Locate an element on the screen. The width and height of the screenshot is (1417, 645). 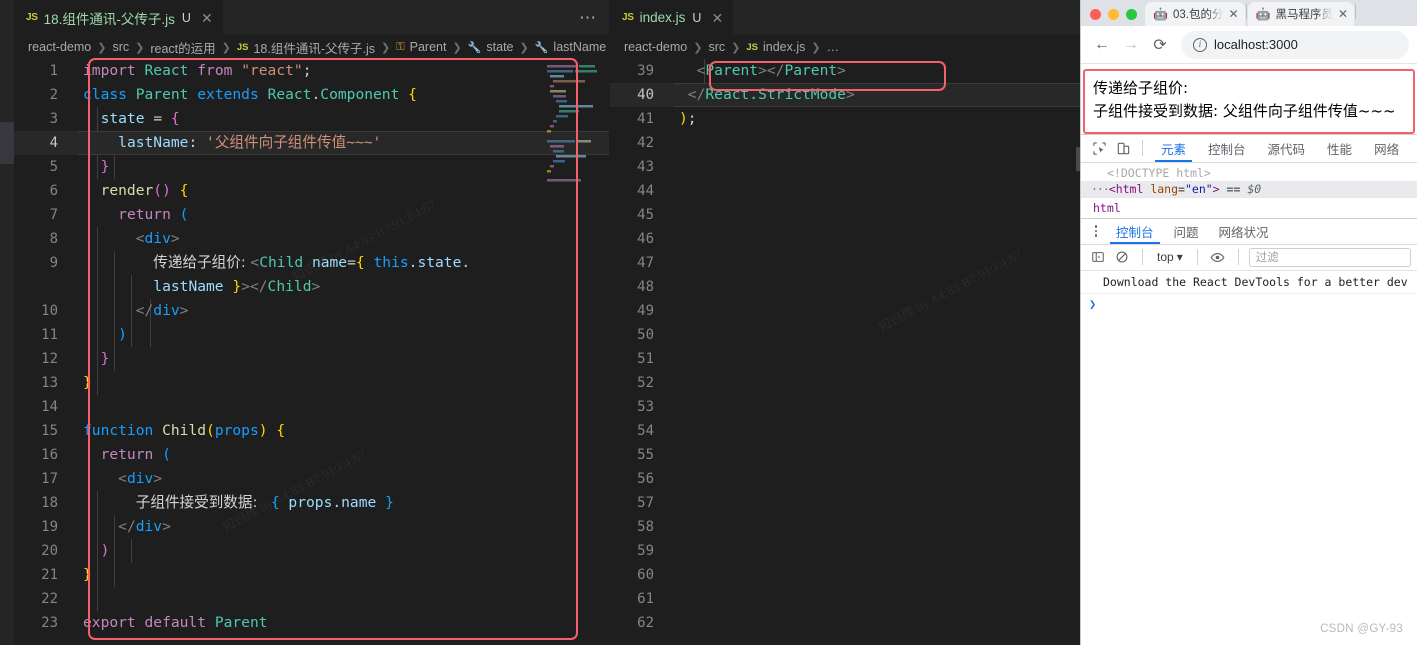
dom-node-html: ···<html lang="en"> == $0 is located at coordinates (1249, 188).